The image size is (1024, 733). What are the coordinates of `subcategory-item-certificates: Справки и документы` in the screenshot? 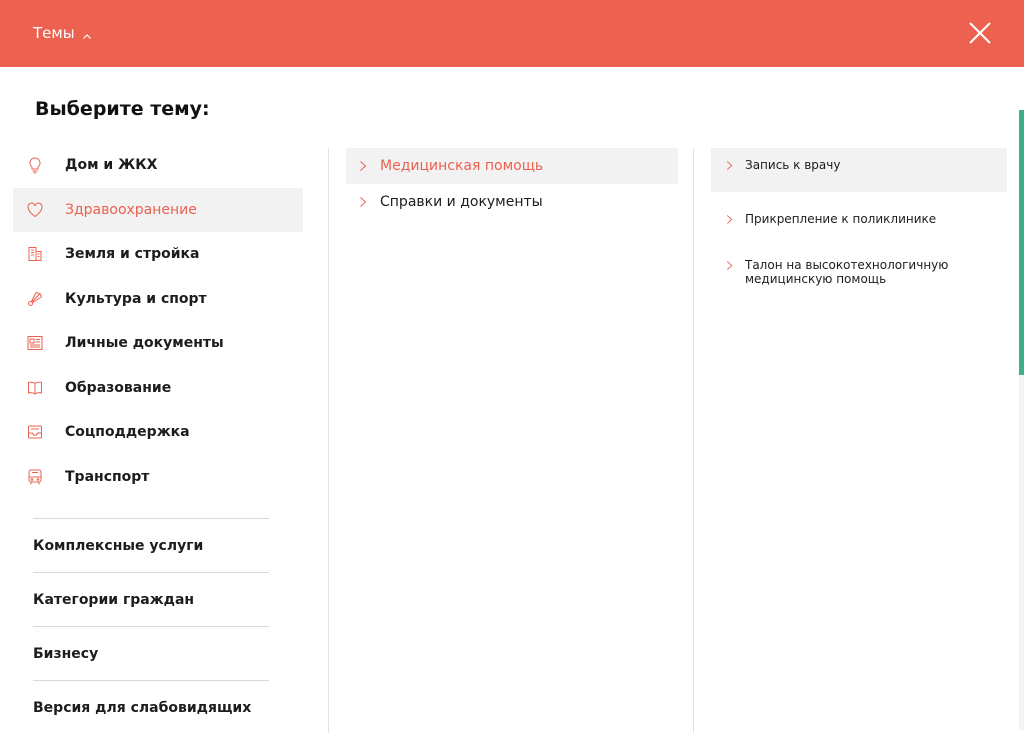 It's located at (512, 202).